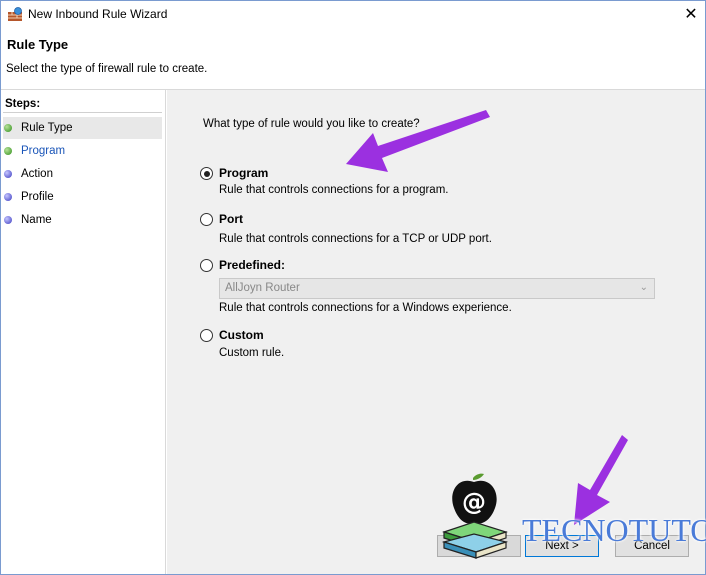 This screenshot has height=575, width=706. Describe the element at coordinates (82, 128) in the screenshot. I see `step-rule-type: Rule Type` at that location.